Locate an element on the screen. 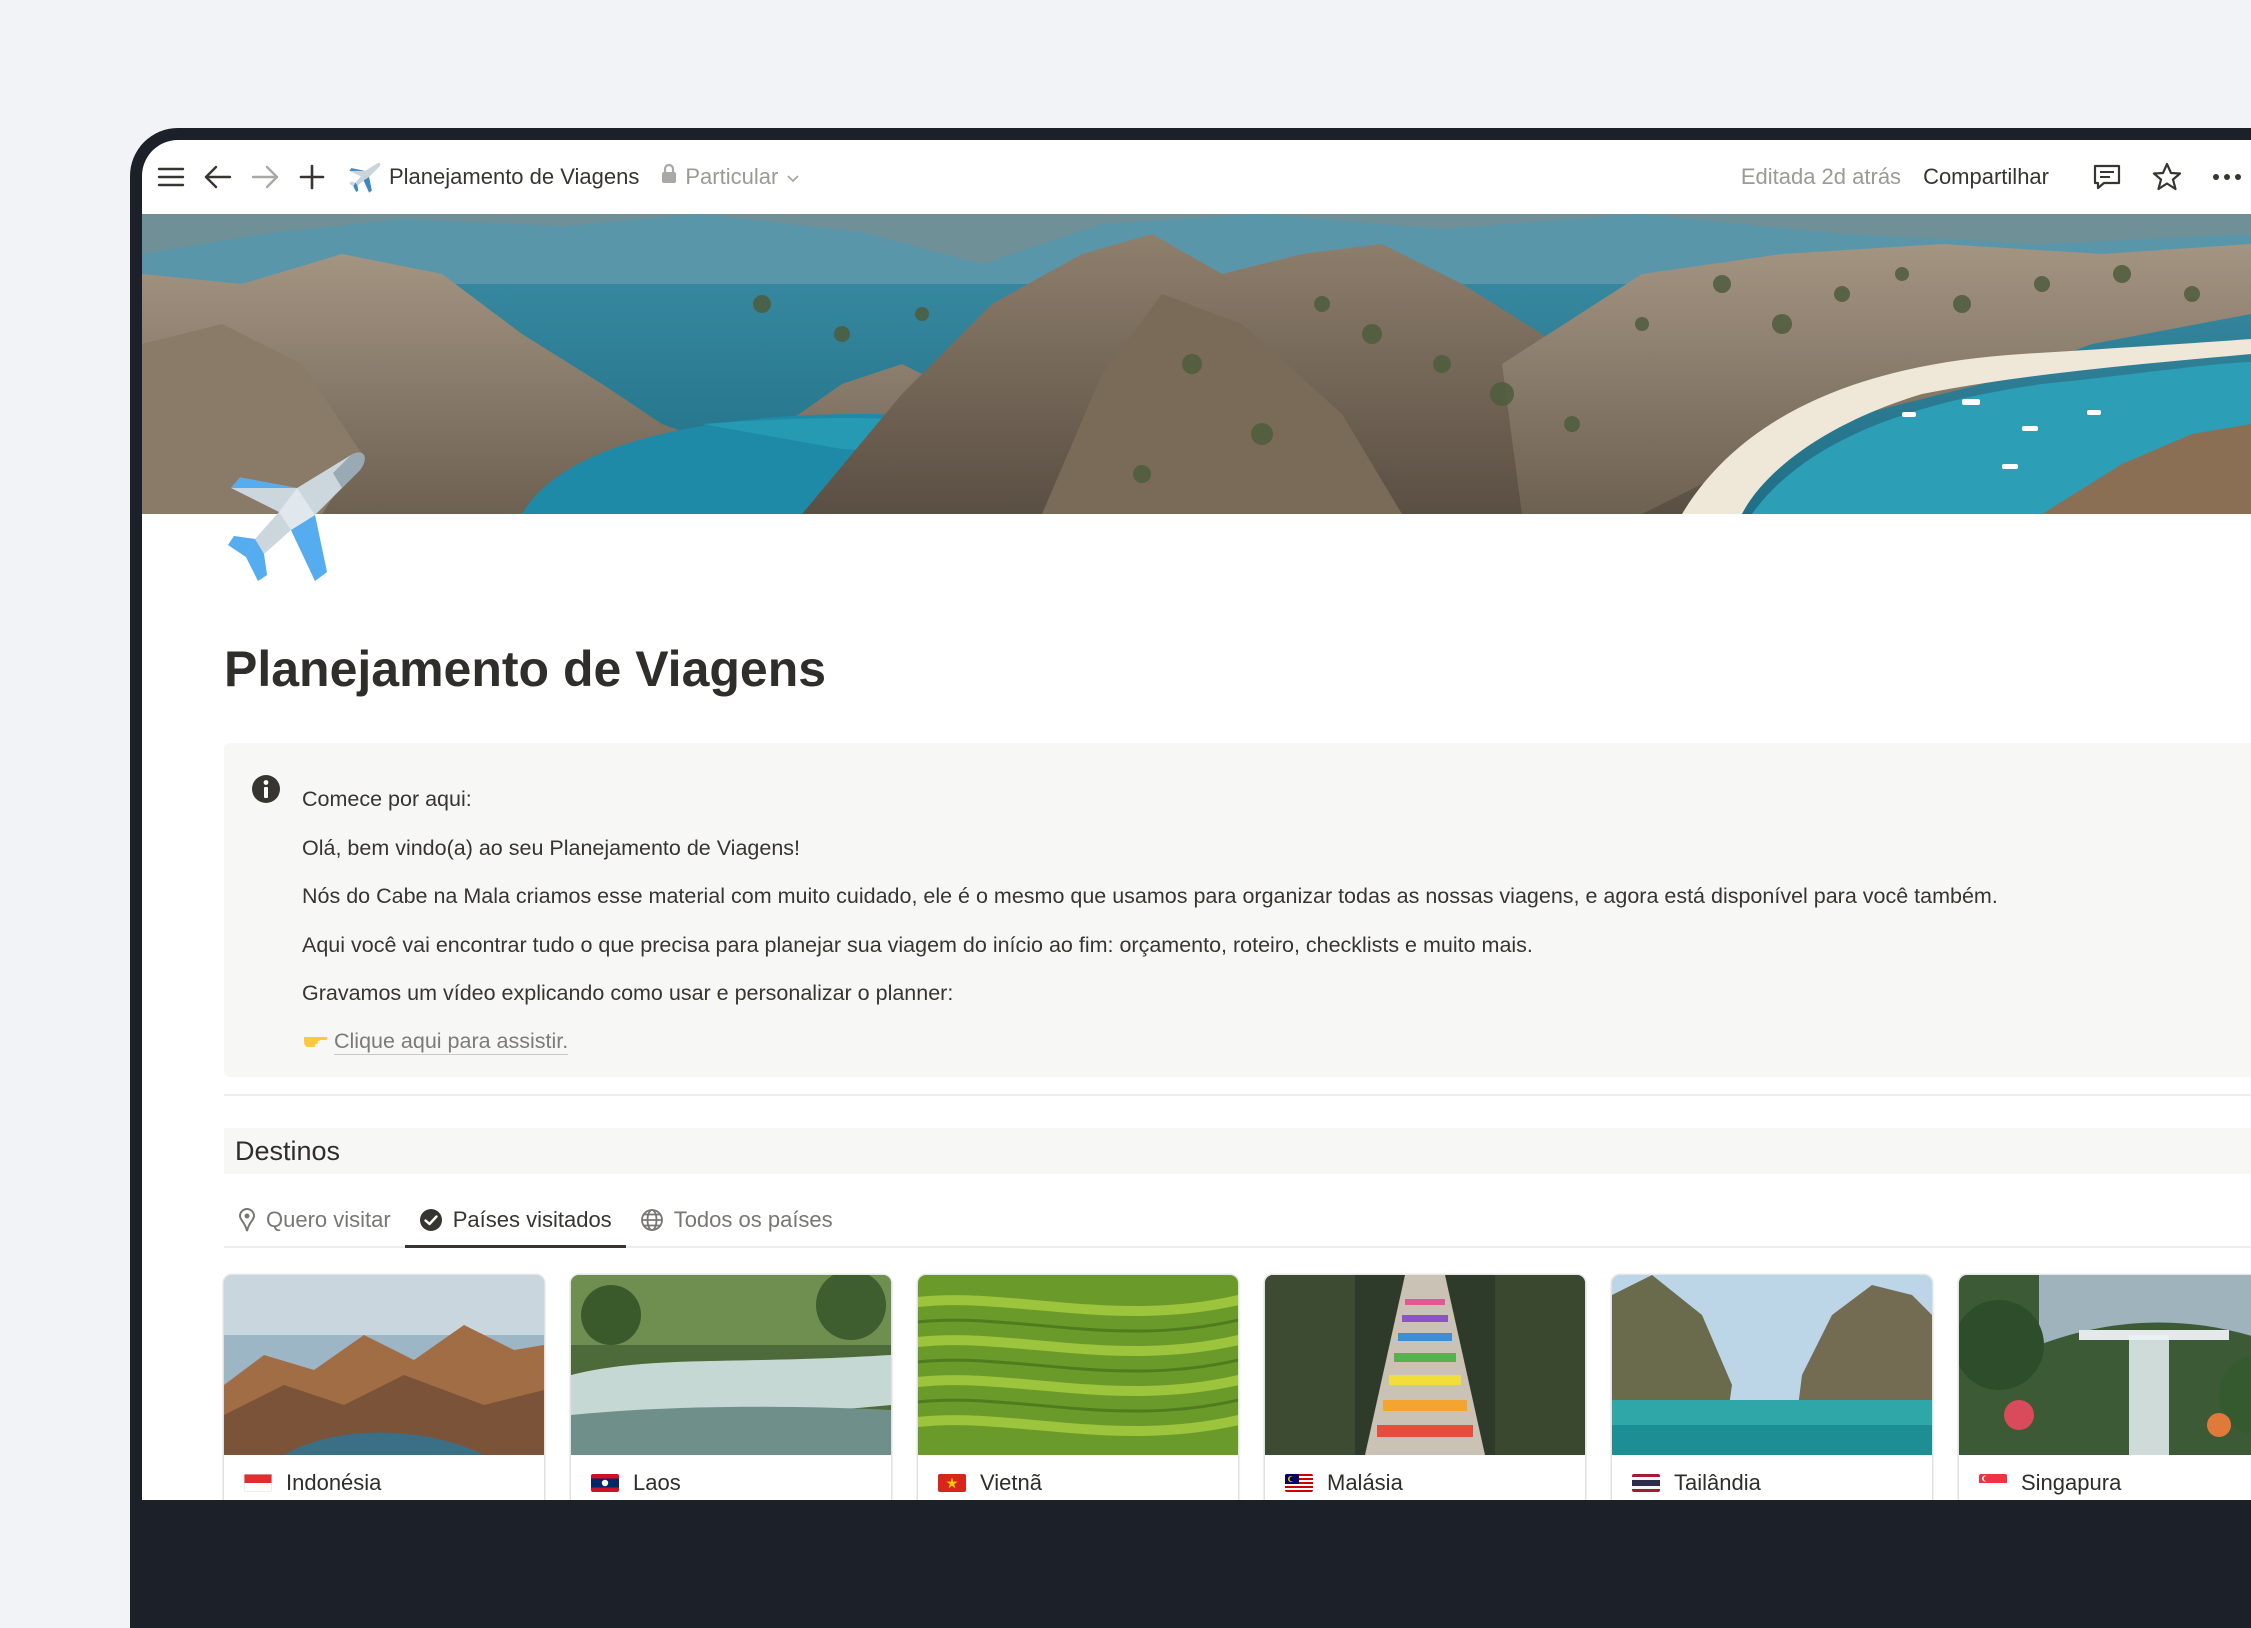 Image resolution: width=2251 pixels, height=1628 pixels. tab-todos-os-paises: Todos os países is located at coordinates (736, 1220).